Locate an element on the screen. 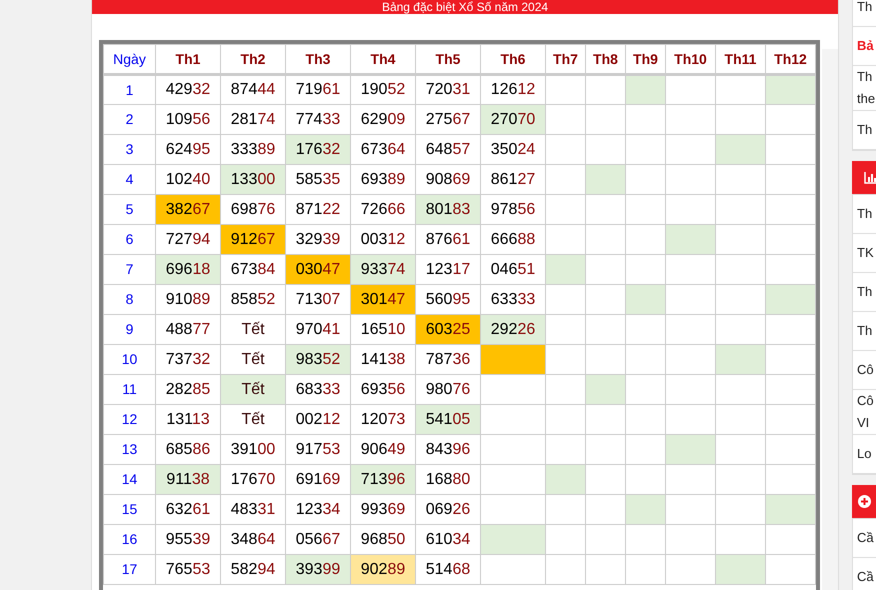  result-cell: 29226 is located at coordinates (513, 329).